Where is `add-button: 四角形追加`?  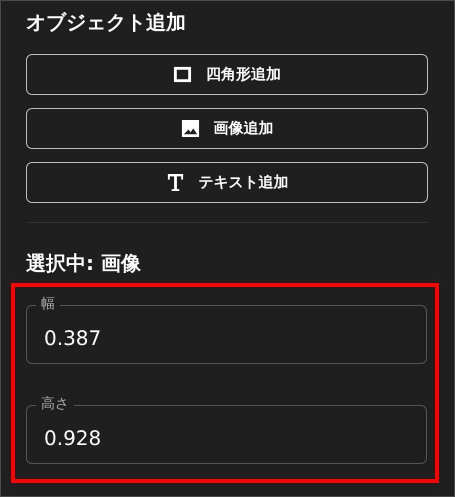 add-button: 四角形追加 is located at coordinates (227, 74).